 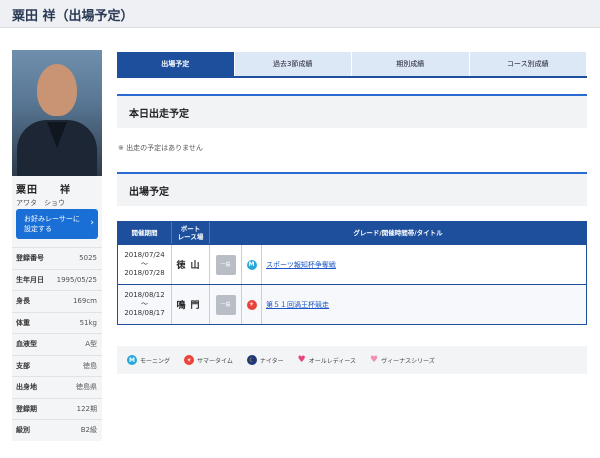 What do you see at coordinates (352, 233) in the screenshot?
I see `table-header: 開催期間 ボート レース場 グレード/開催時間帯/タイトル` at bounding box center [352, 233].